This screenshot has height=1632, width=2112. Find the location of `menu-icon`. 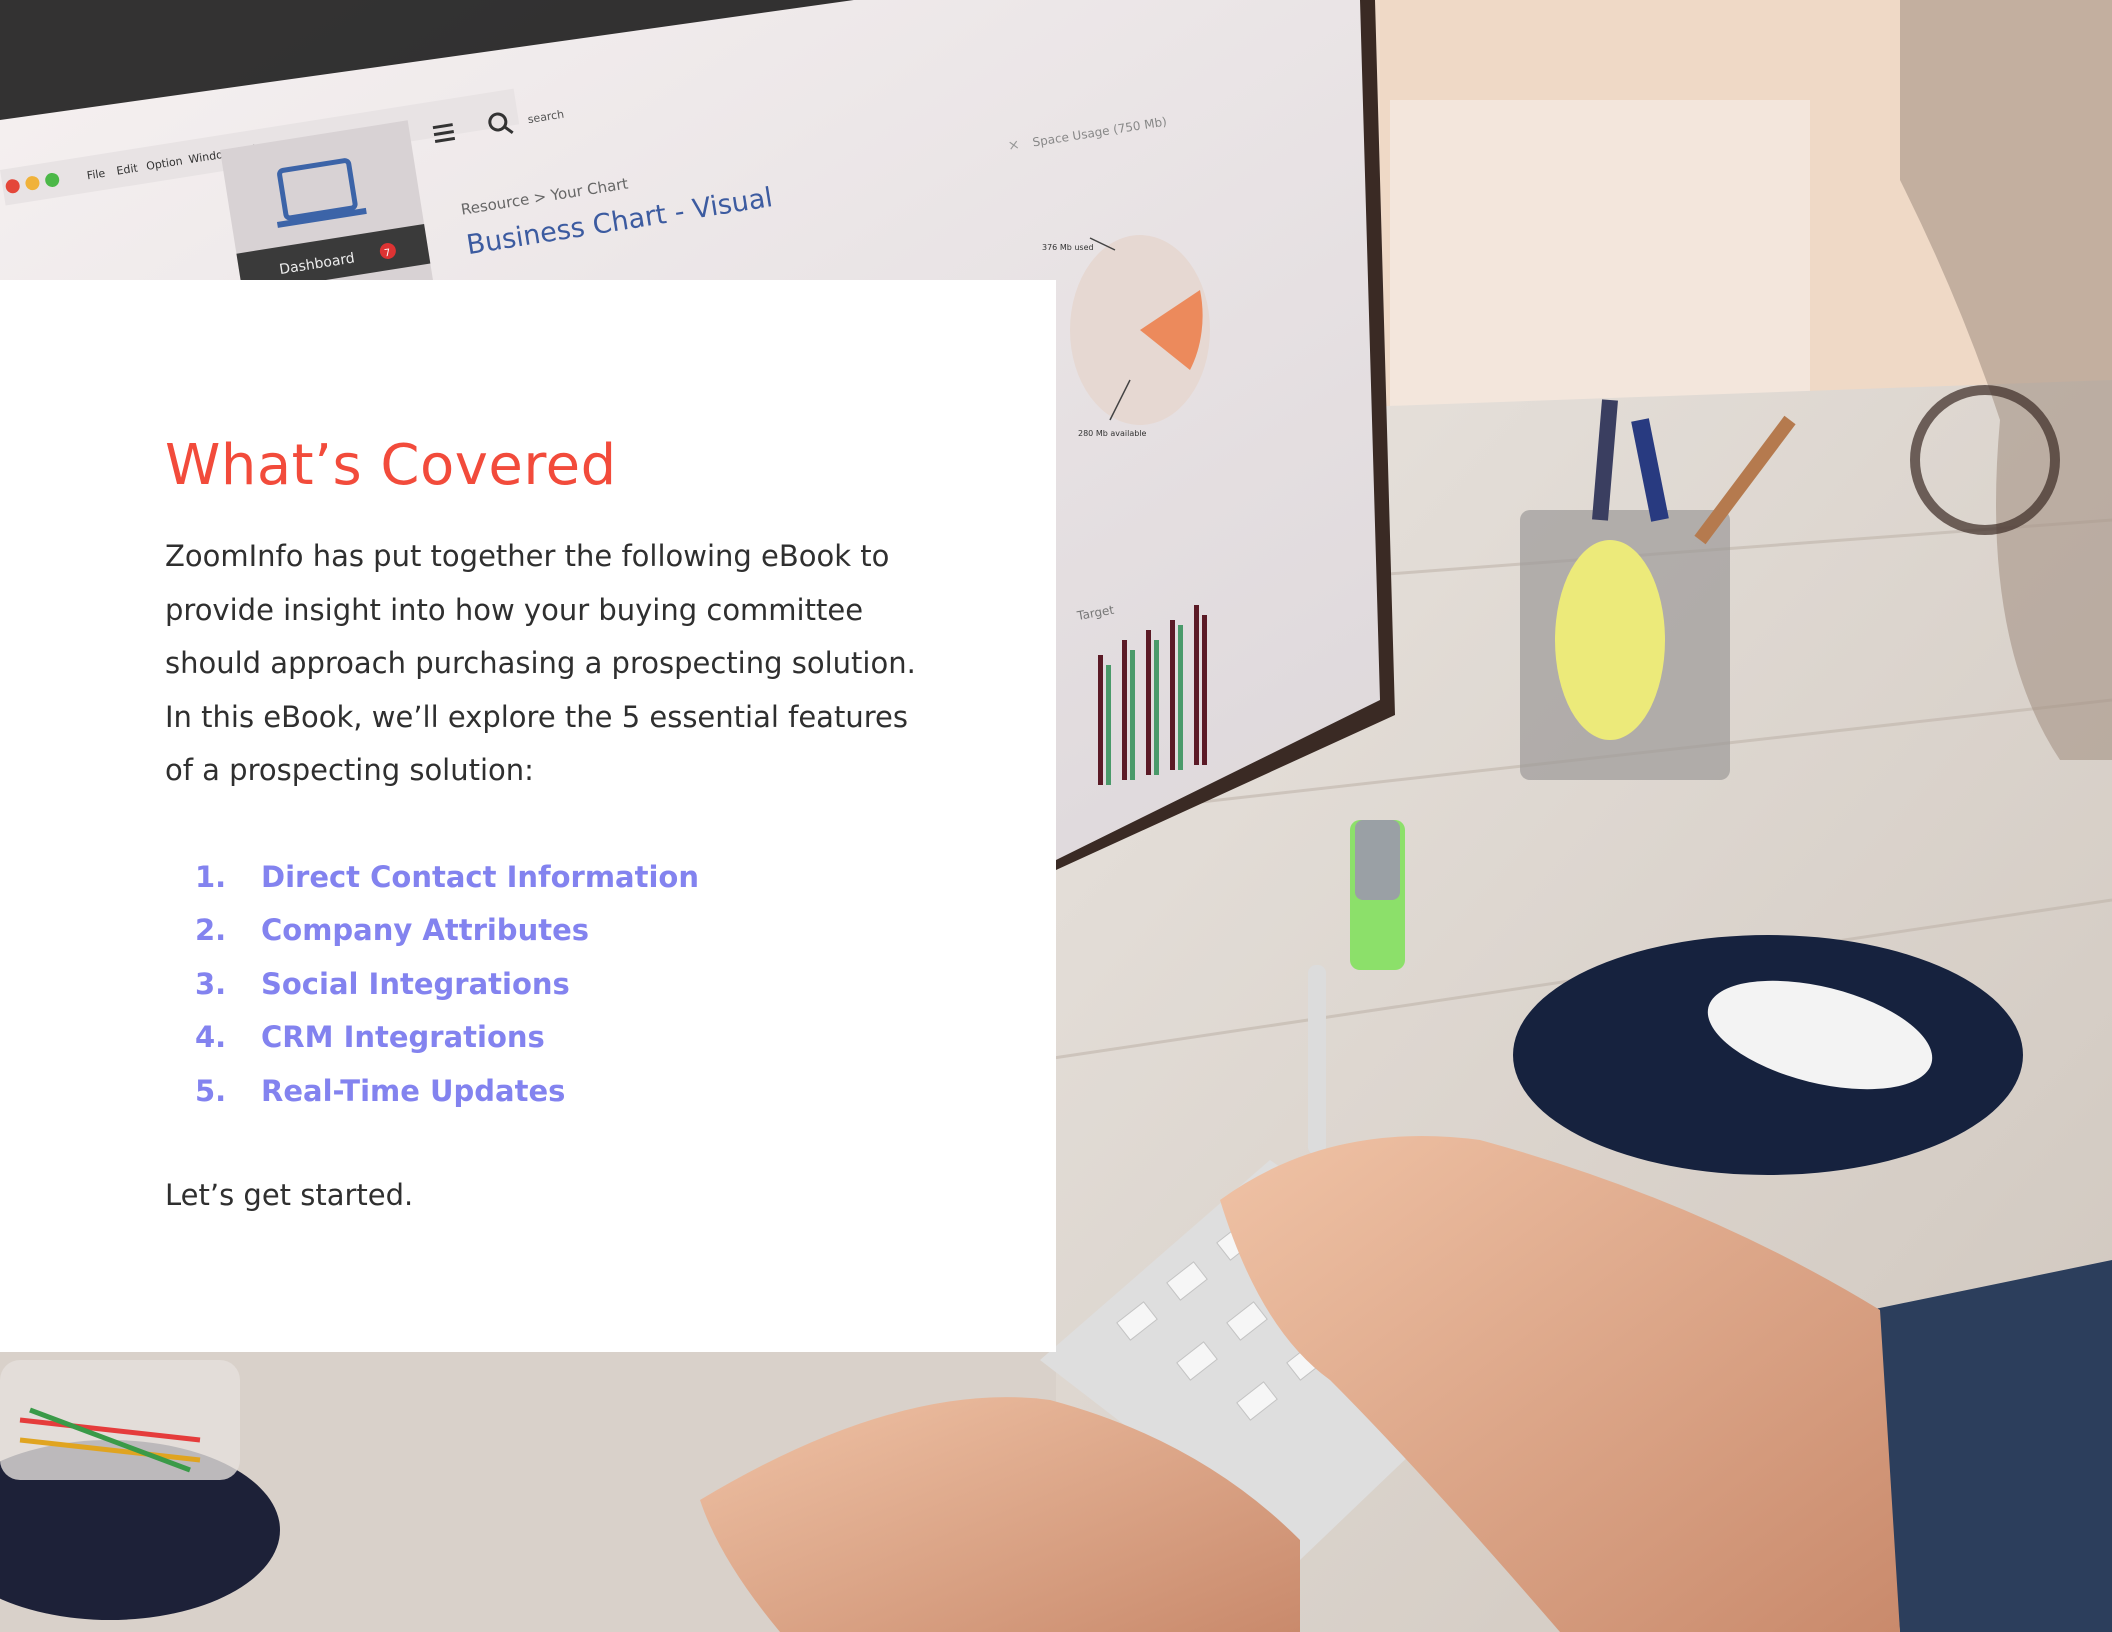

menu-icon is located at coordinates (444, 133).